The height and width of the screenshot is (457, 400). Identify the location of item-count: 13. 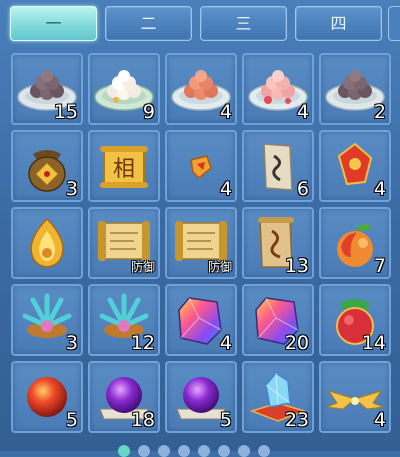
(296, 266).